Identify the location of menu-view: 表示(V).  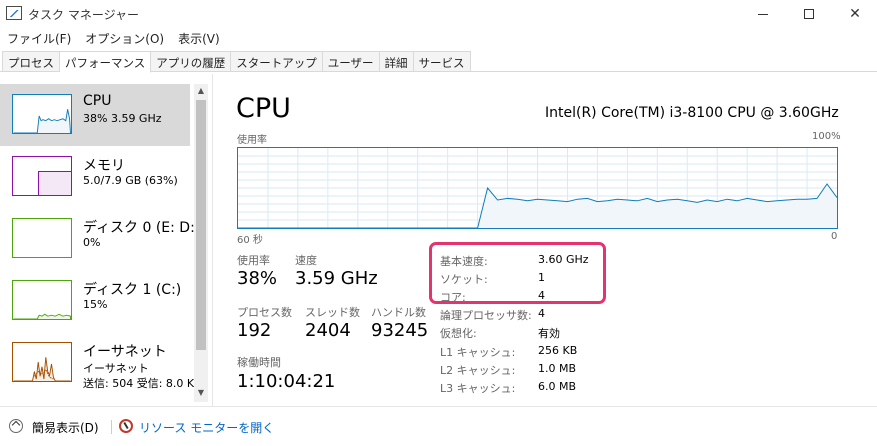
(199, 38).